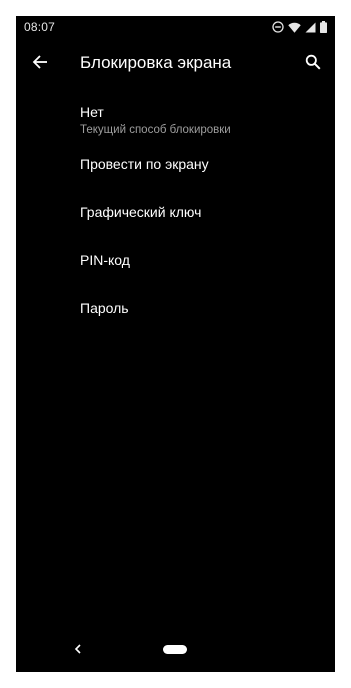 Image resolution: width=351 pixels, height=688 pixels. Describe the element at coordinates (105, 260) in the screenshot. I see `option-title: PIN-код` at that location.